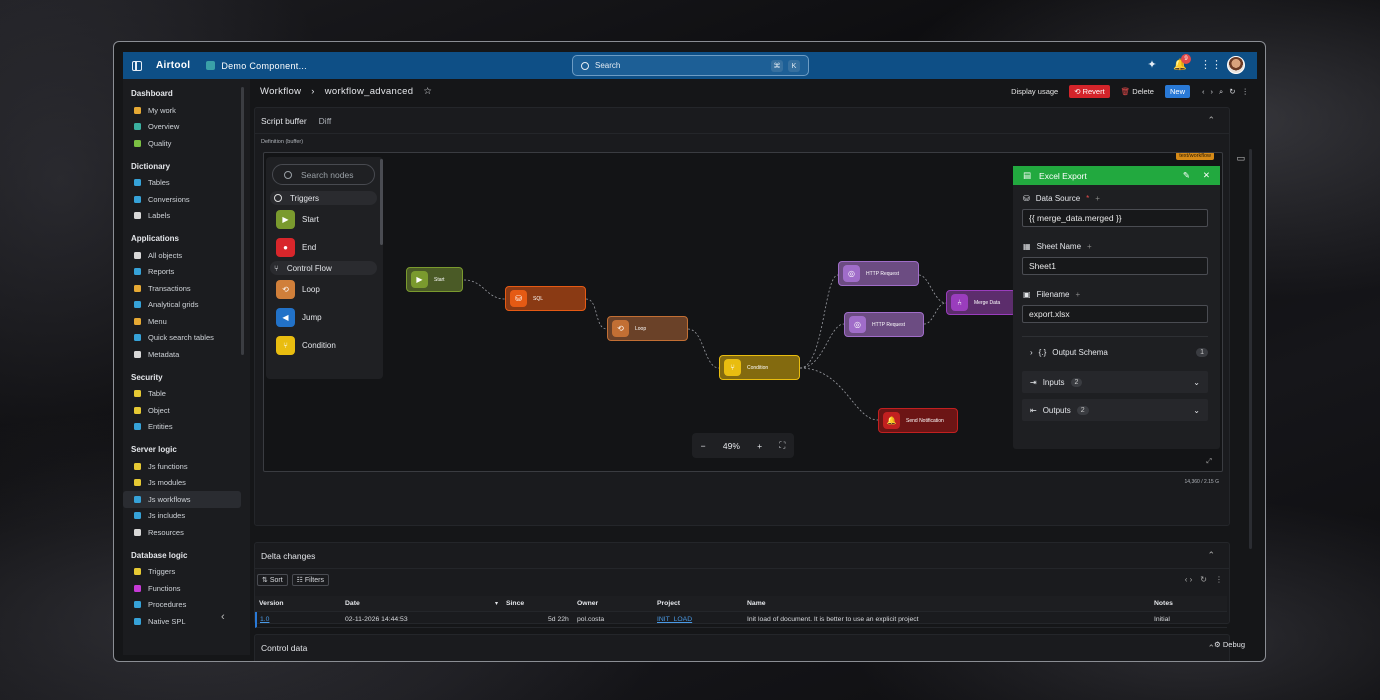 The image size is (1380, 700). What do you see at coordinates (310, 580) in the screenshot?
I see `filters-button: ☷ Filters` at bounding box center [310, 580].